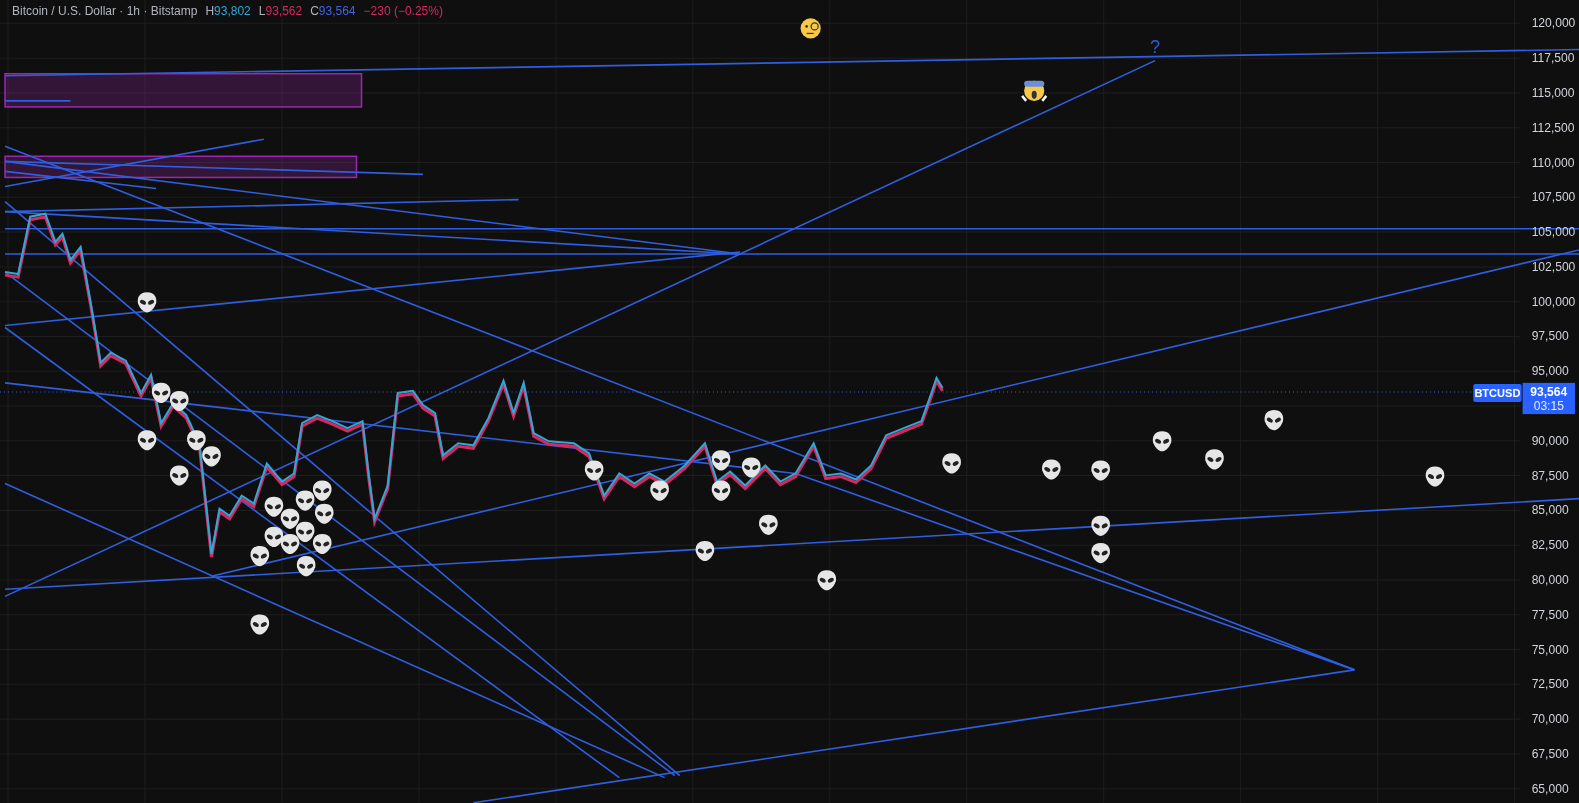  What do you see at coordinates (1553, 92) in the screenshot?
I see `price-axis-label: 115,000` at bounding box center [1553, 92].